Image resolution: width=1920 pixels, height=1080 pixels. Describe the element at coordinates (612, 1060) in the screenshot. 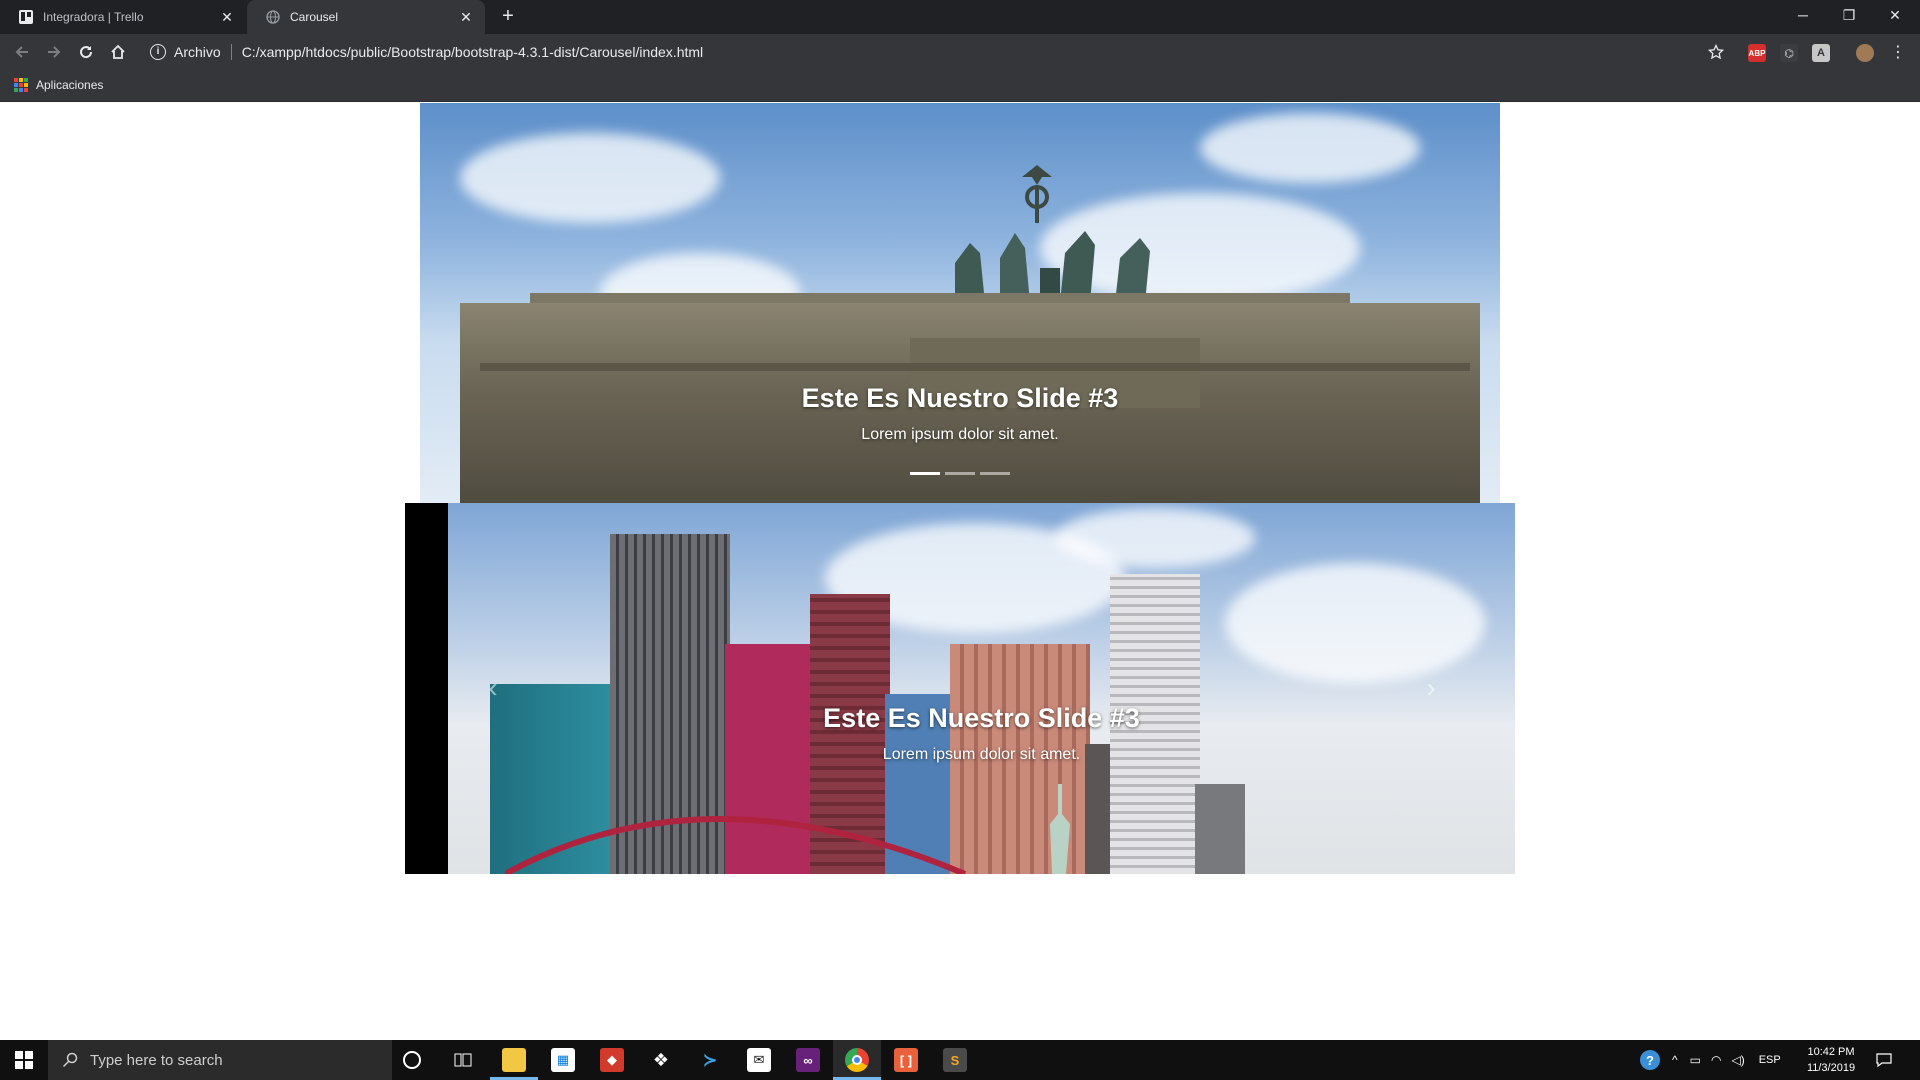

I see `git-icon: ◆` at that location.